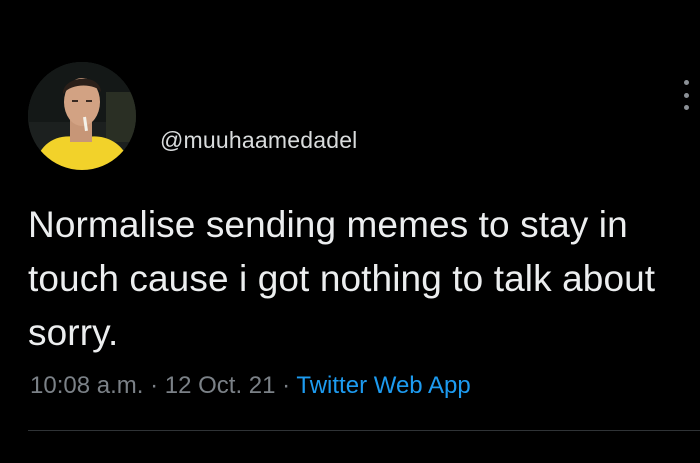 The height and width of the screenshot is (463, 700). I want to click on divider, so click(364, 430).